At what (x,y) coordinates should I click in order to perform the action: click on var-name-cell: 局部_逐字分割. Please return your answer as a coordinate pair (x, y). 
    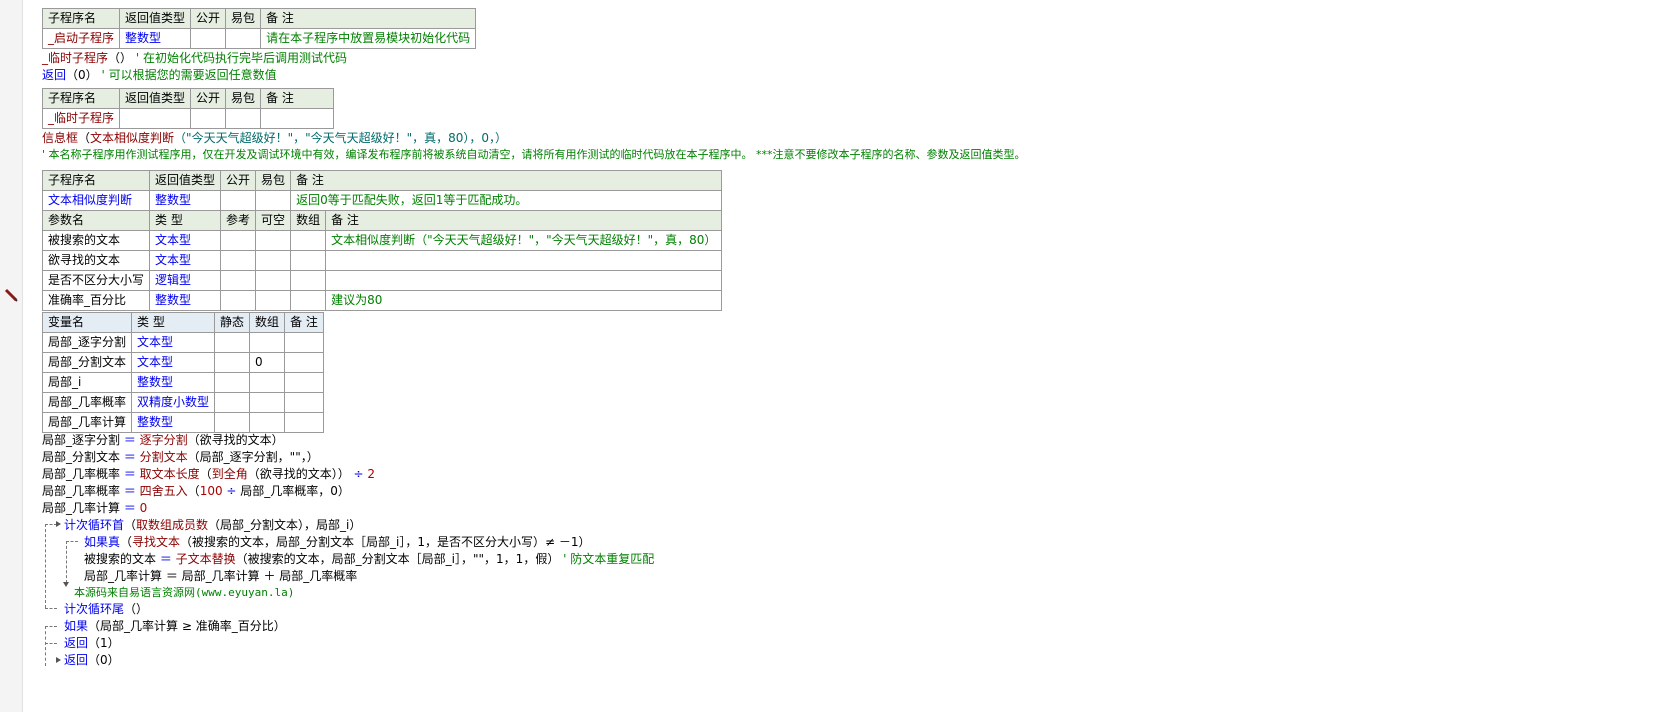
    Looking at the image, I should click on (87, 342).